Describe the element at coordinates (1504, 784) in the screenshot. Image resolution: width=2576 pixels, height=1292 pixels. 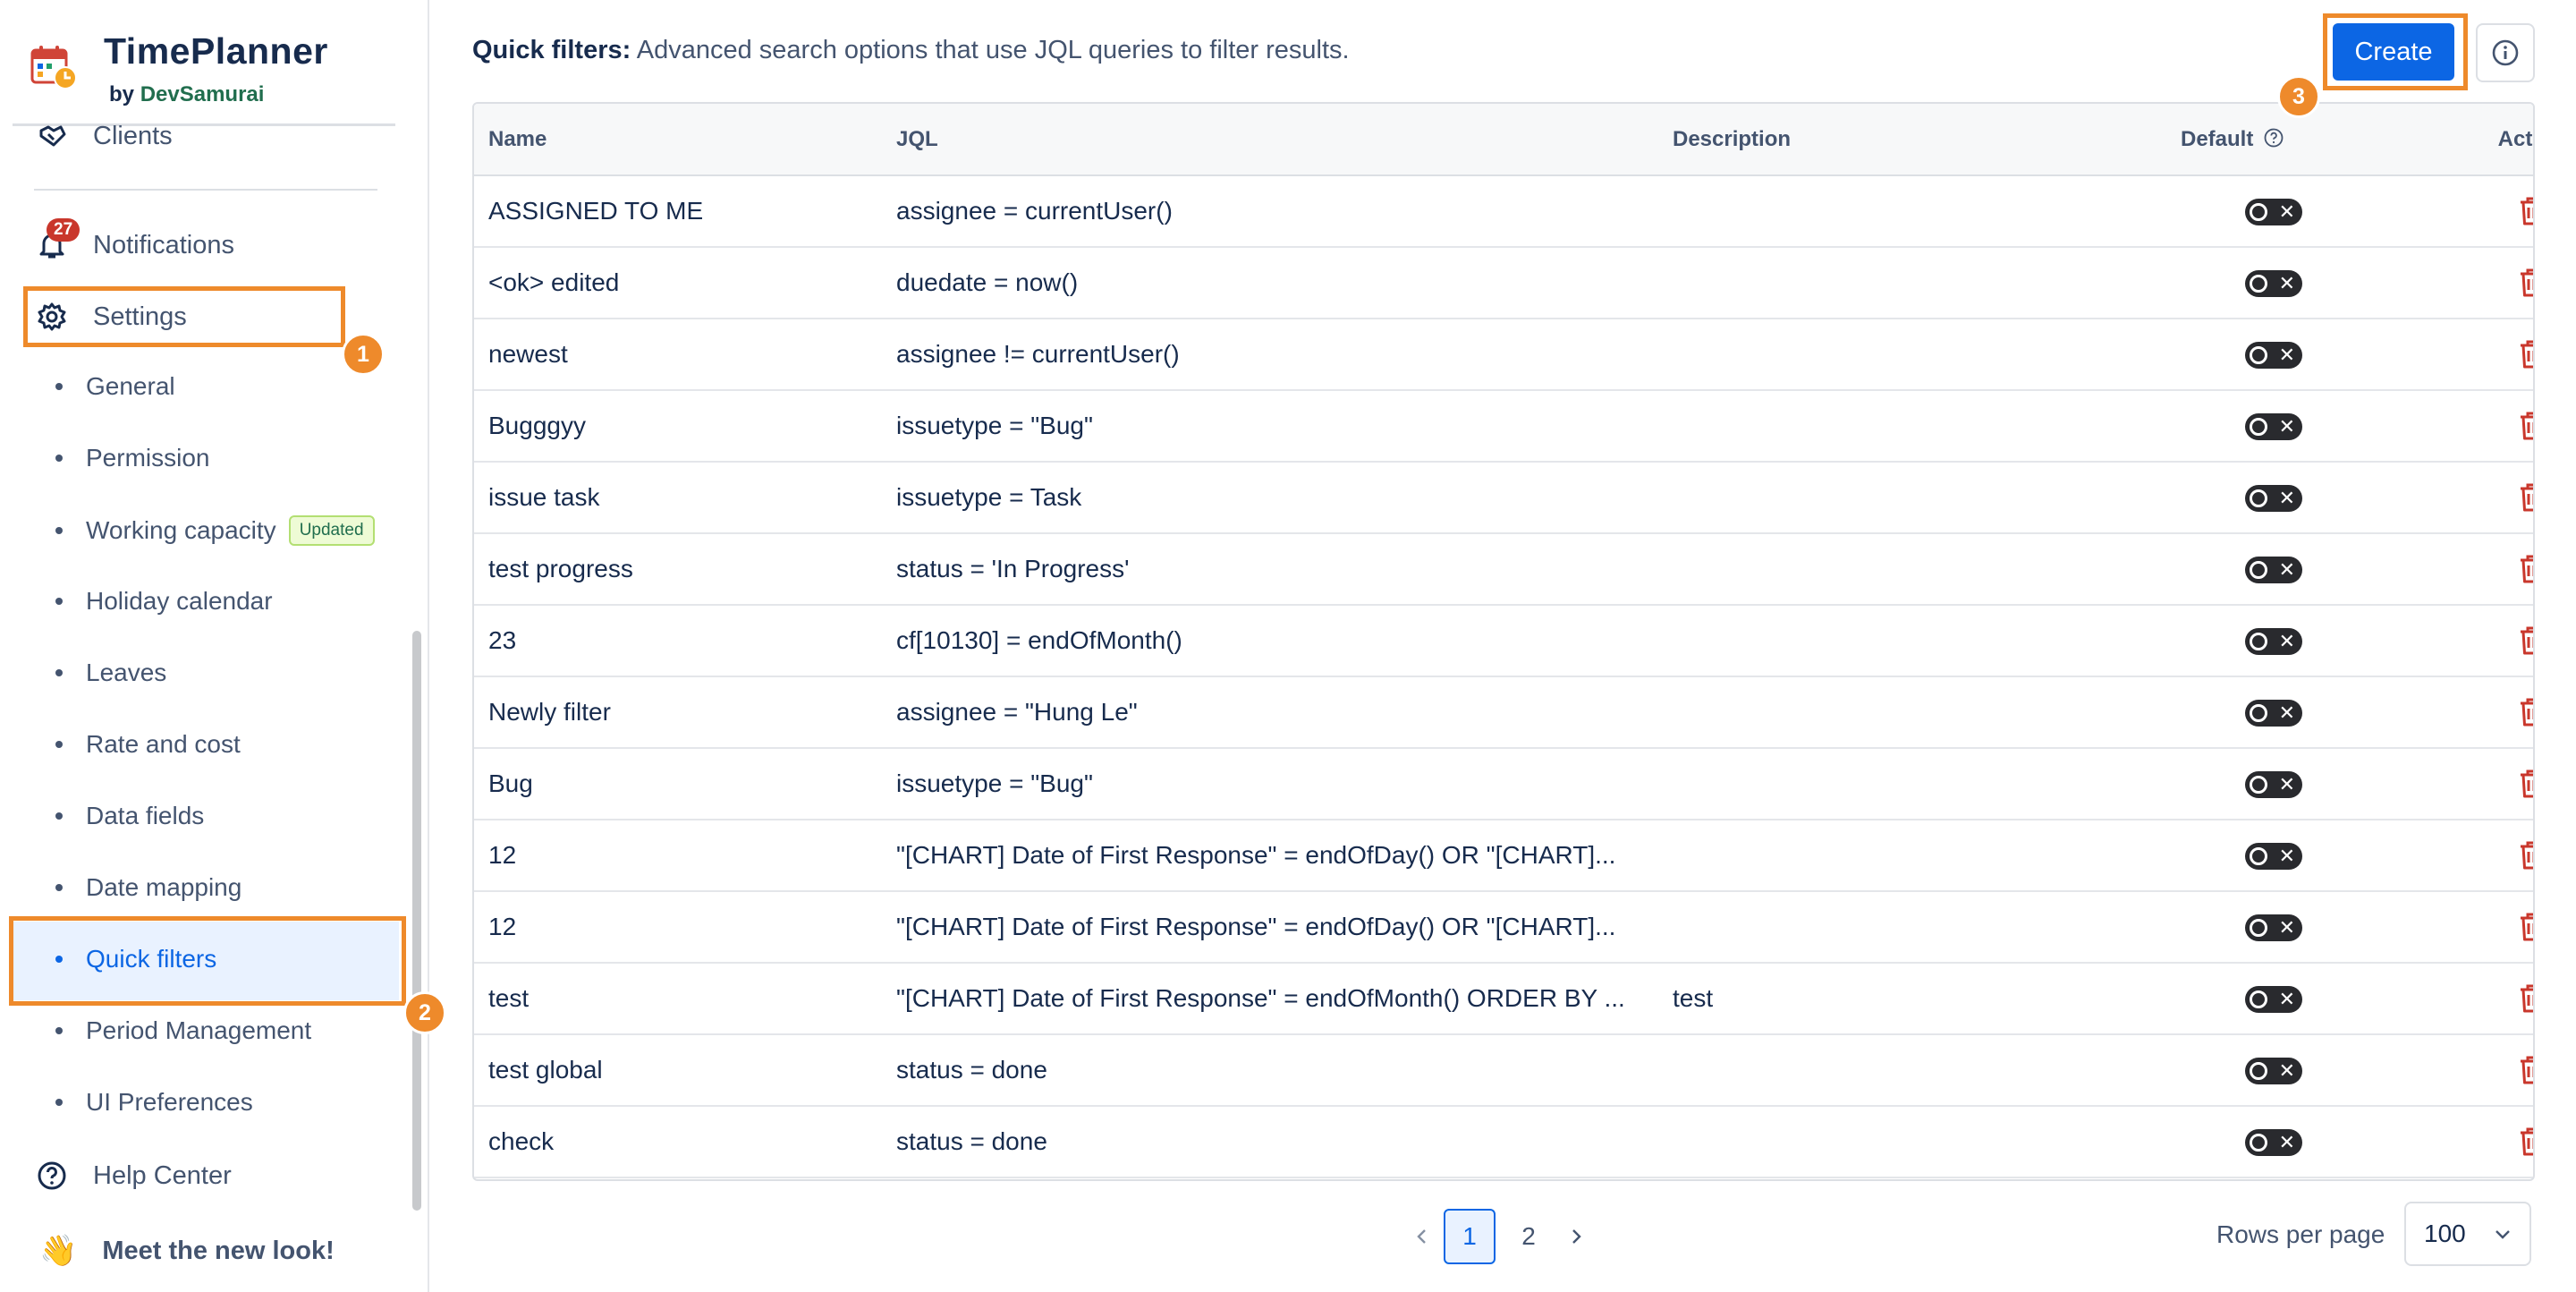
I see `table-row: Bug issuetype = "Bug" ✕` at that location.